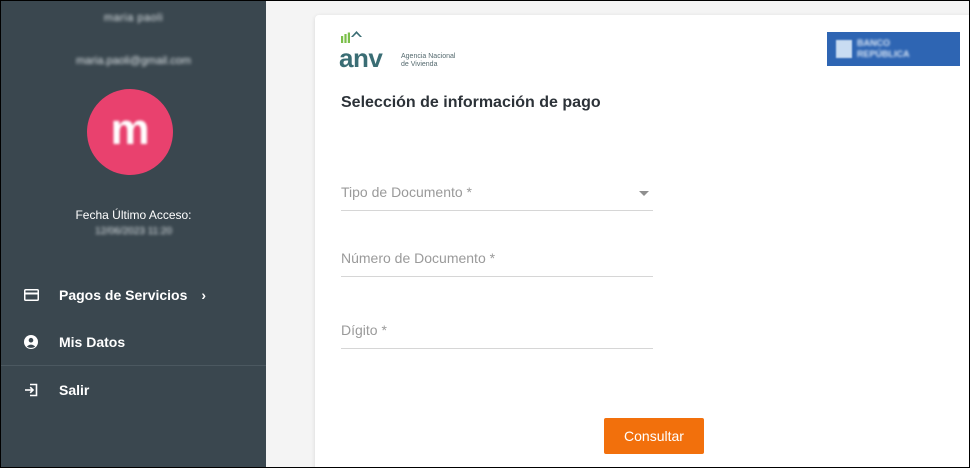 The width and height of the screenshot is (970, 468). Describe the element at coordinates (497, 260) in the screenshot. I see `numero-documento-field: Número de Documento *` at that location.